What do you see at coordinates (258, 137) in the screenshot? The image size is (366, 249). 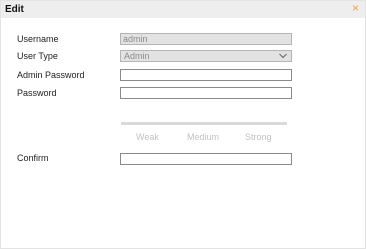 I see `strength-strong-label: Strong` at bounding box center [258, 137].